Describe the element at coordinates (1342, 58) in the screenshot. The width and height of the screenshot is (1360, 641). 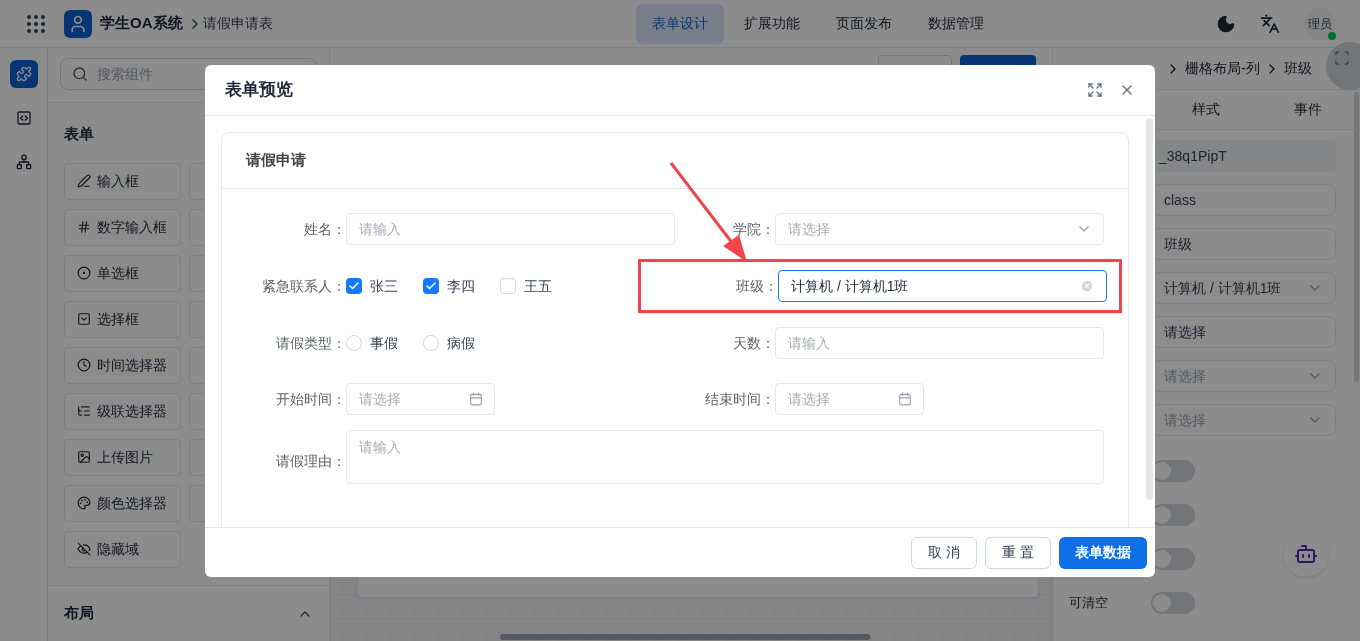
I see `fullscreen-icon` at that location.